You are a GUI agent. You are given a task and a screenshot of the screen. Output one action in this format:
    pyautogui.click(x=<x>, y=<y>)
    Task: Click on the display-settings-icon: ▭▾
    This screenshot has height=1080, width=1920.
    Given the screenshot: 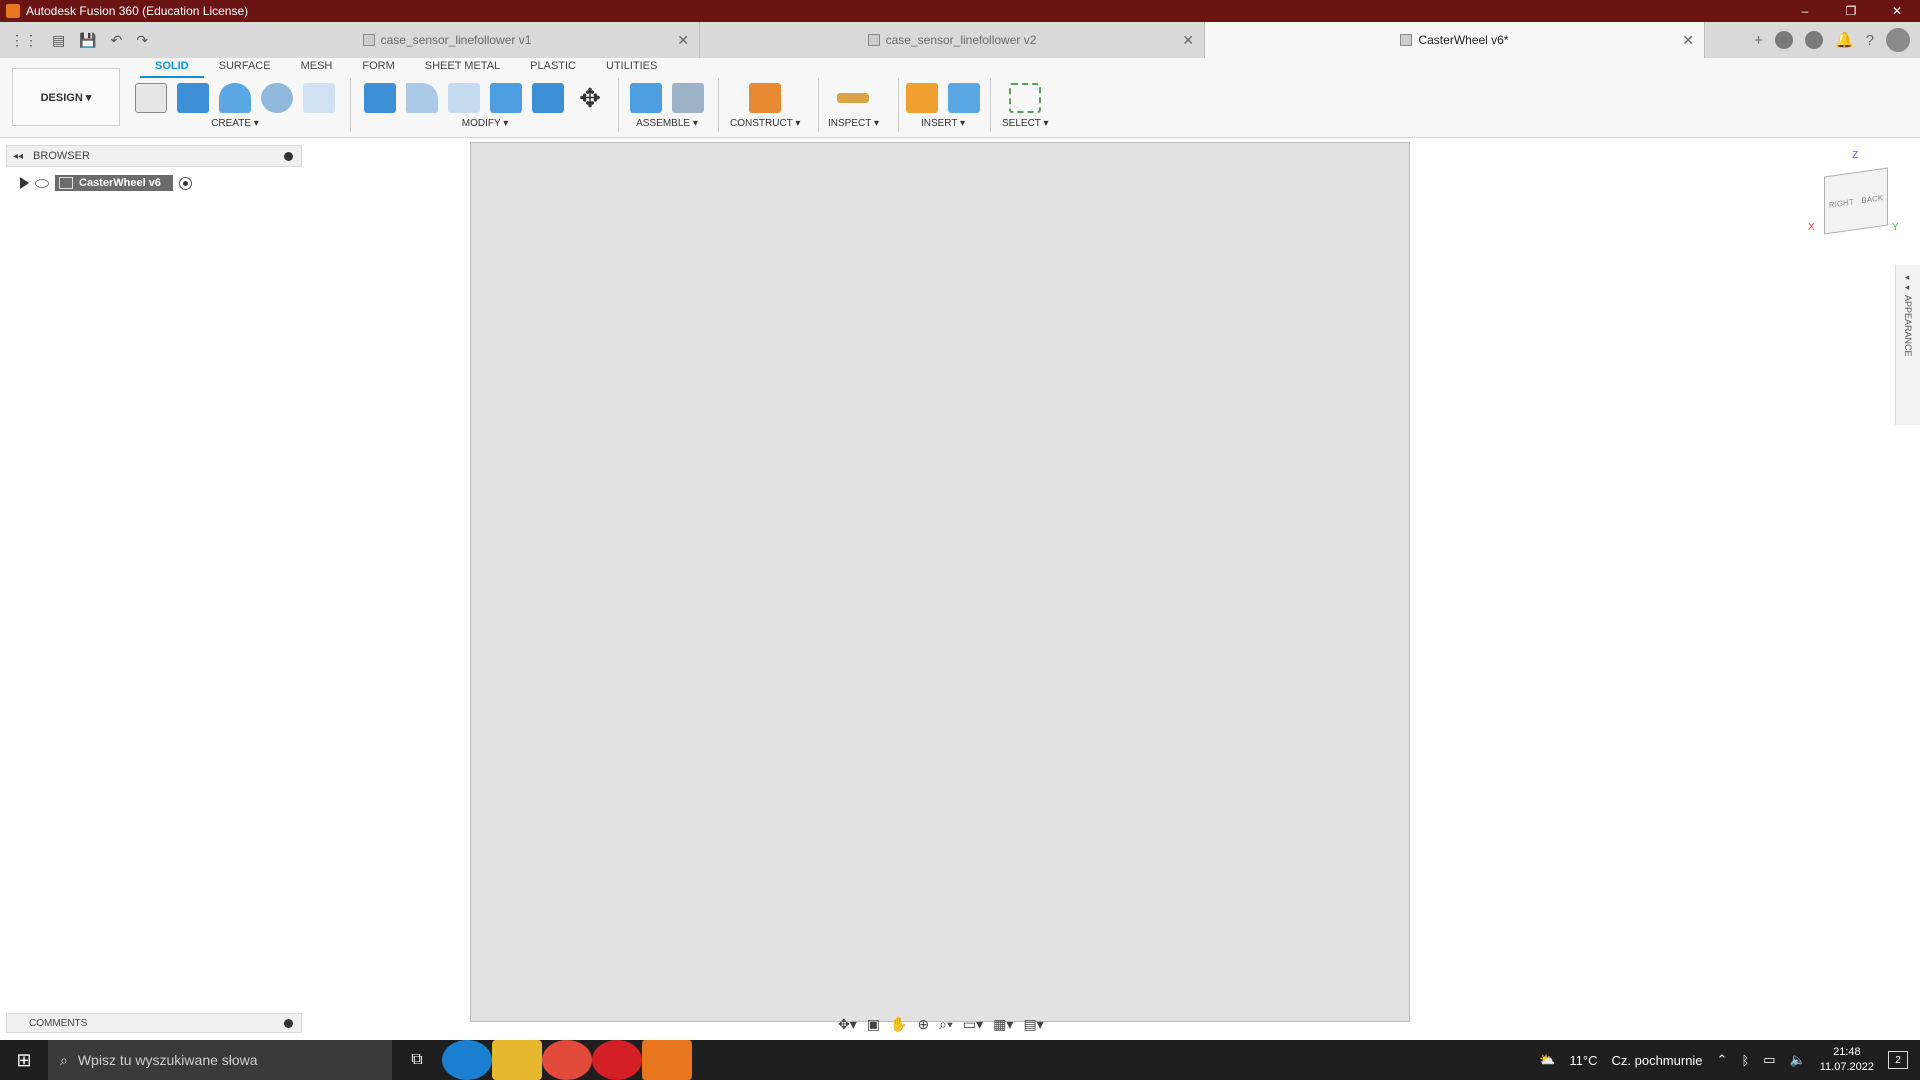 What is the action you would take?
    pyautogui.click(x=973, y=1024)
    